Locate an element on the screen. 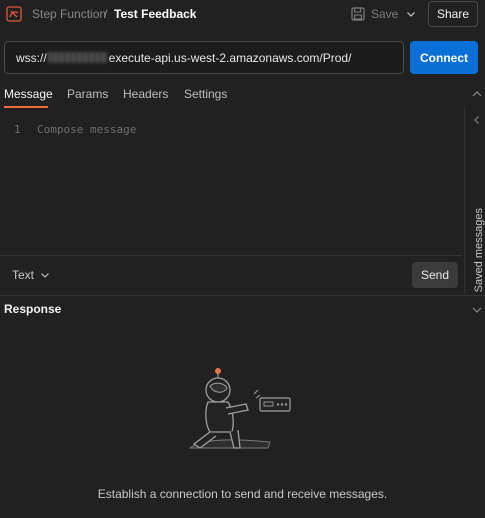 The width and height of the screenshot is (485, 518). tab-headers: Headers is located at coordinates (145, 94).